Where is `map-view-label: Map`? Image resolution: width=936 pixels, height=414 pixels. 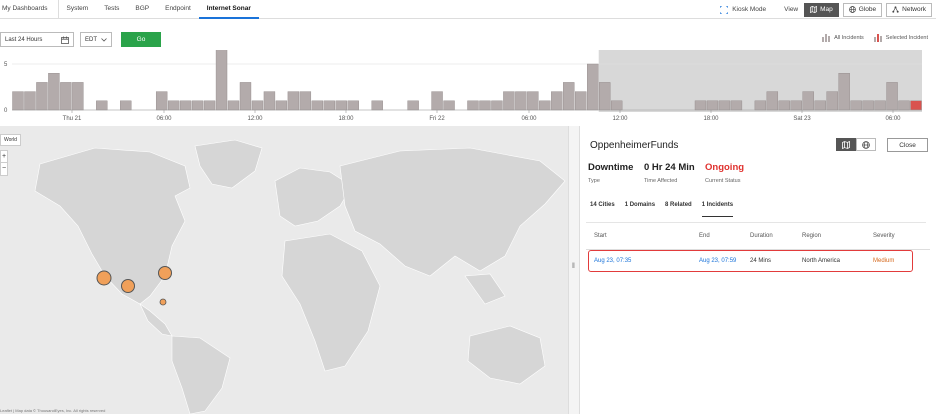
map-view-label: Map is located at coordinates (826, 9).